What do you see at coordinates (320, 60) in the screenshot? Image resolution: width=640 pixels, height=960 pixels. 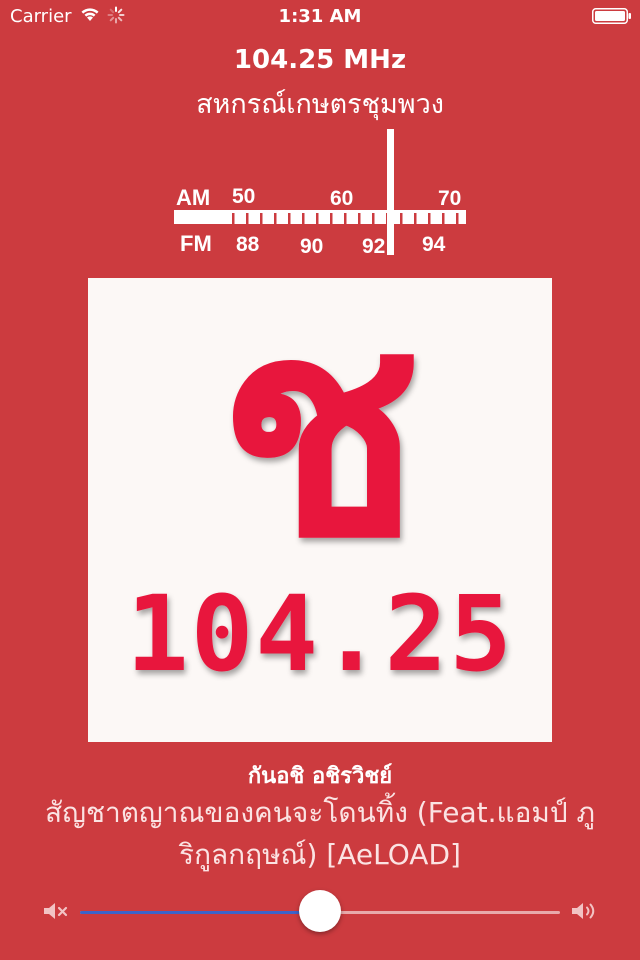 I see `frequency-title: 104.25 MHz` at bounding box center [320, 60].